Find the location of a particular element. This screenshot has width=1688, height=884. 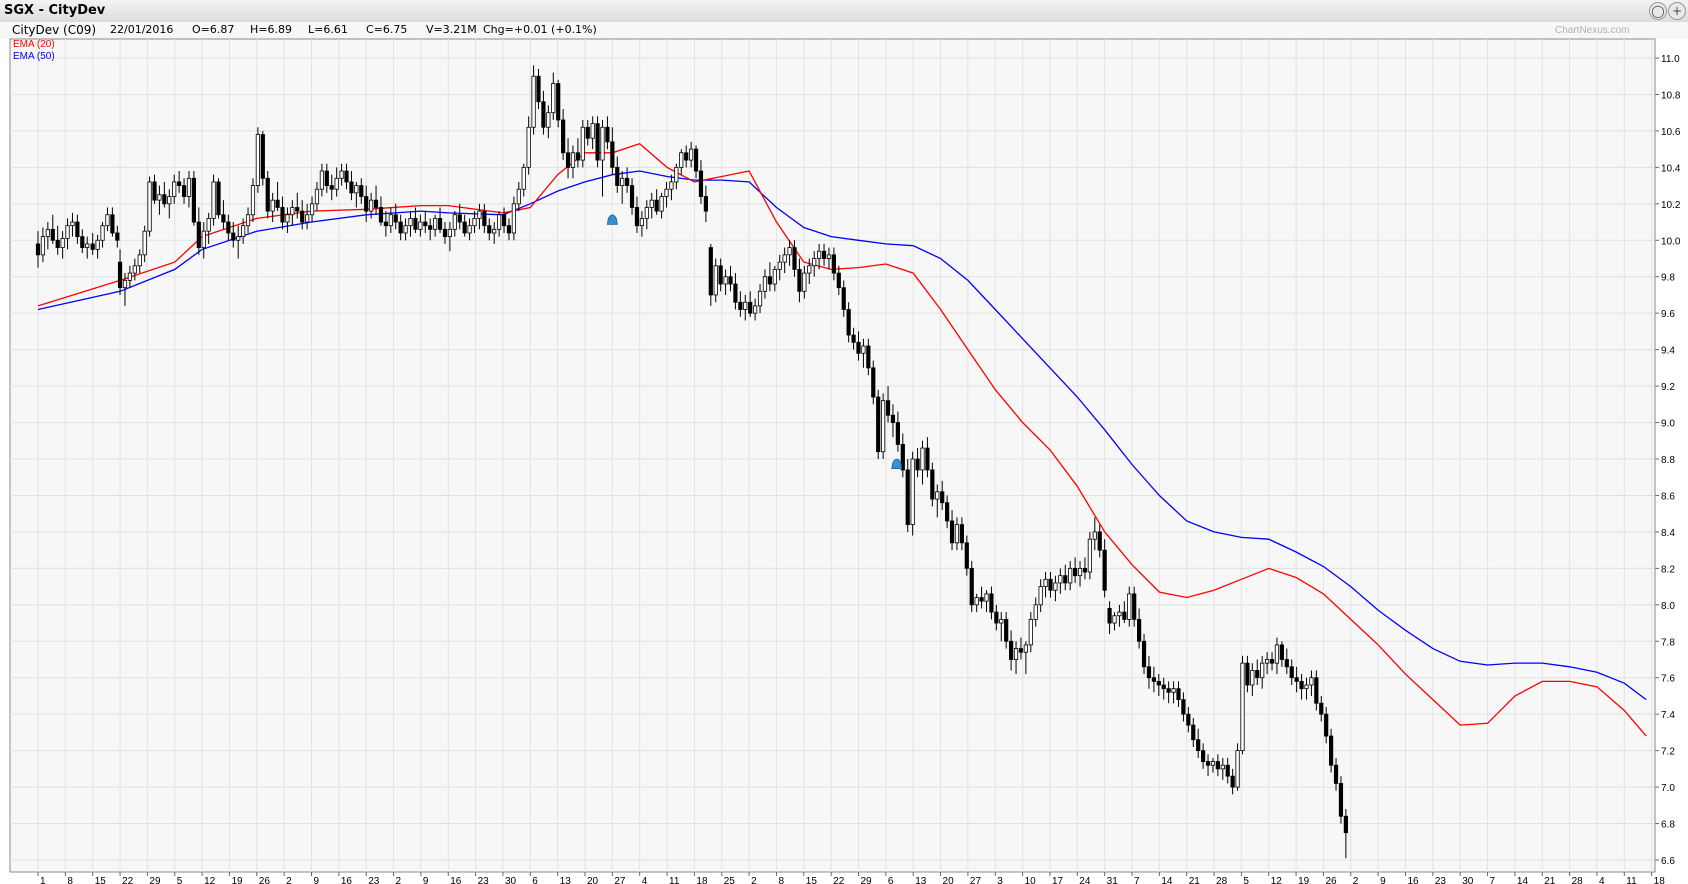

x-day-label: 4 is located at coordinates (1602, 880).